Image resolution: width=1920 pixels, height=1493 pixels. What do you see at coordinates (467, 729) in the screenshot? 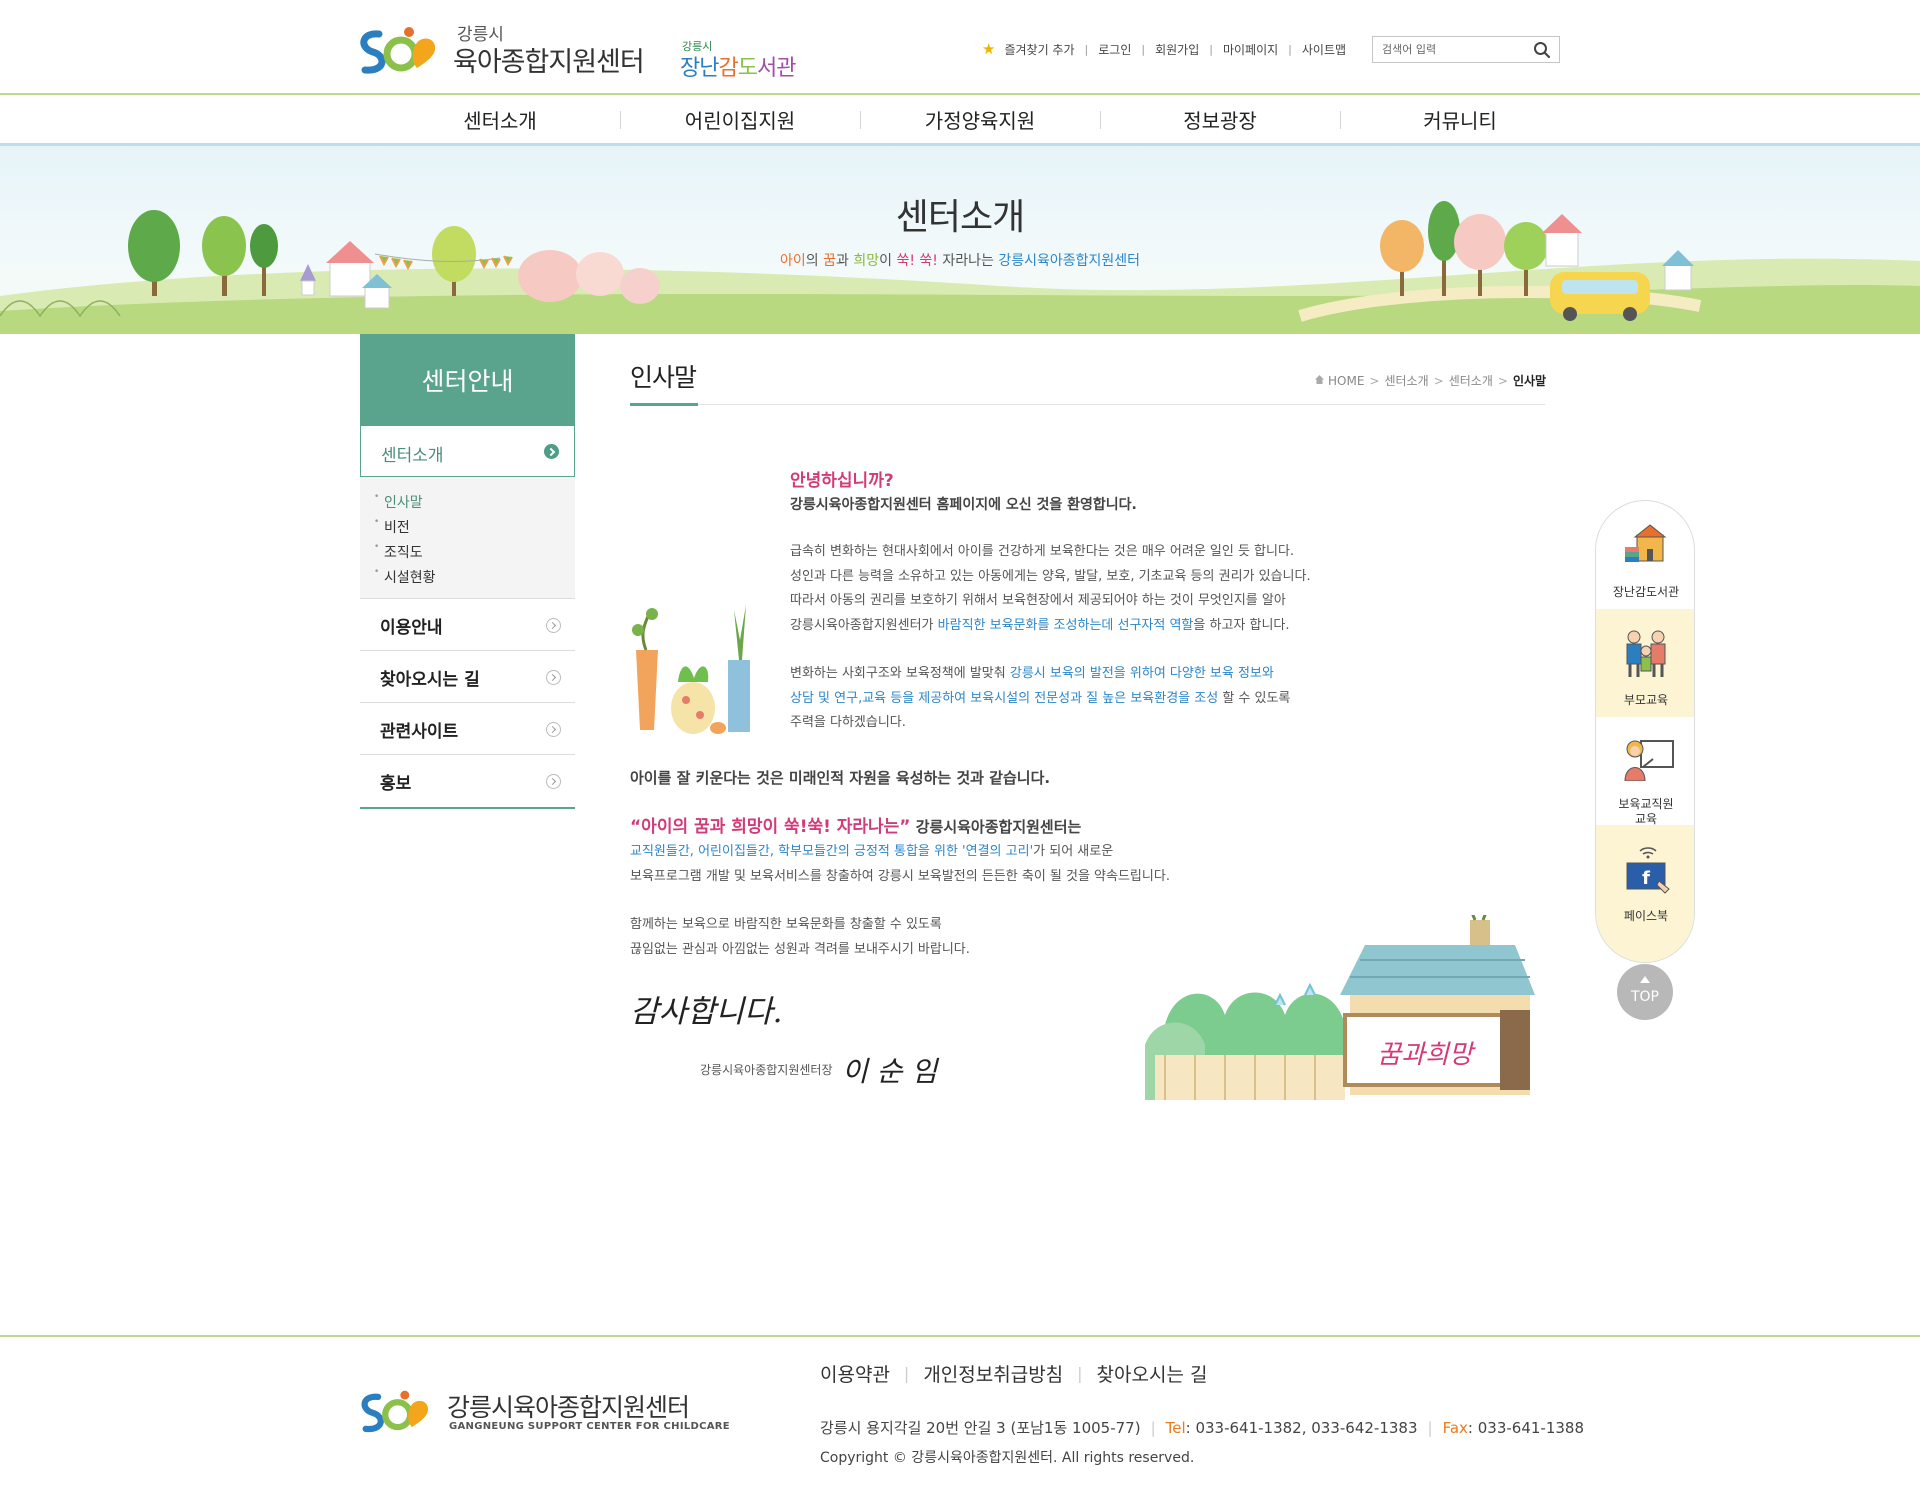
I see `lnb-item-related-sites: 관련사이트` at bounding box center [467, 729].